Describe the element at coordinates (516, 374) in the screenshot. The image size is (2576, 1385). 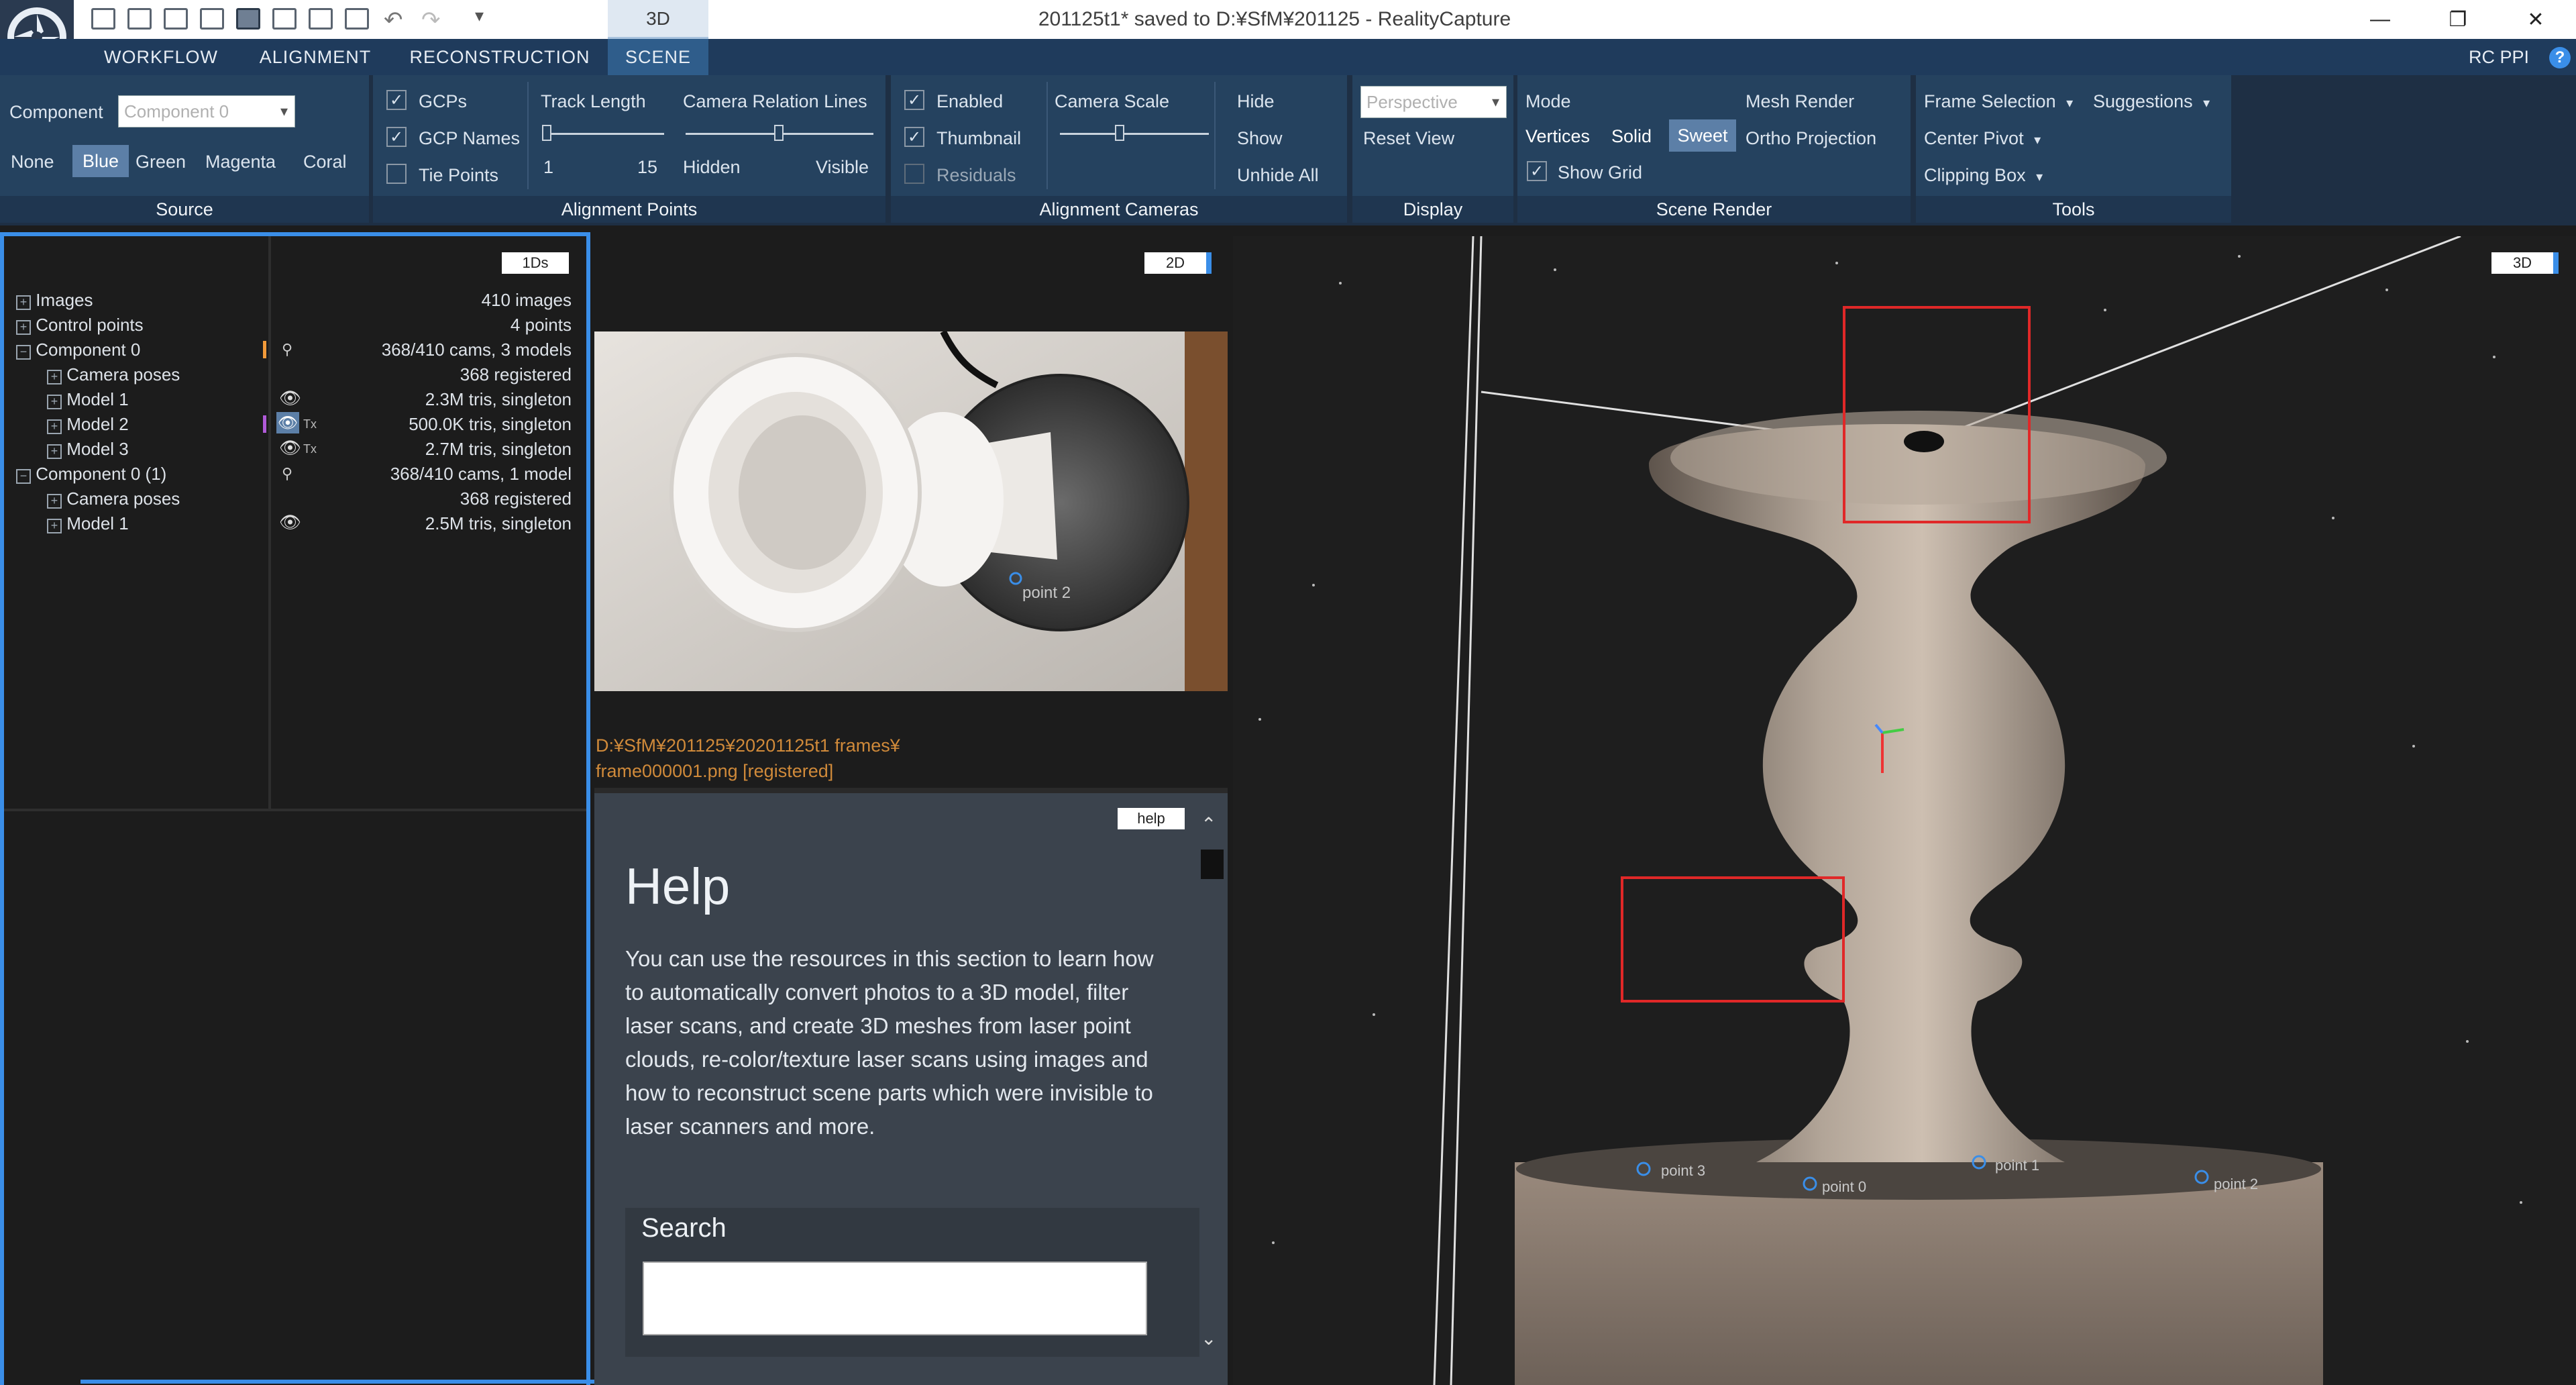
I see `tree-value: 368 registered` at that location.